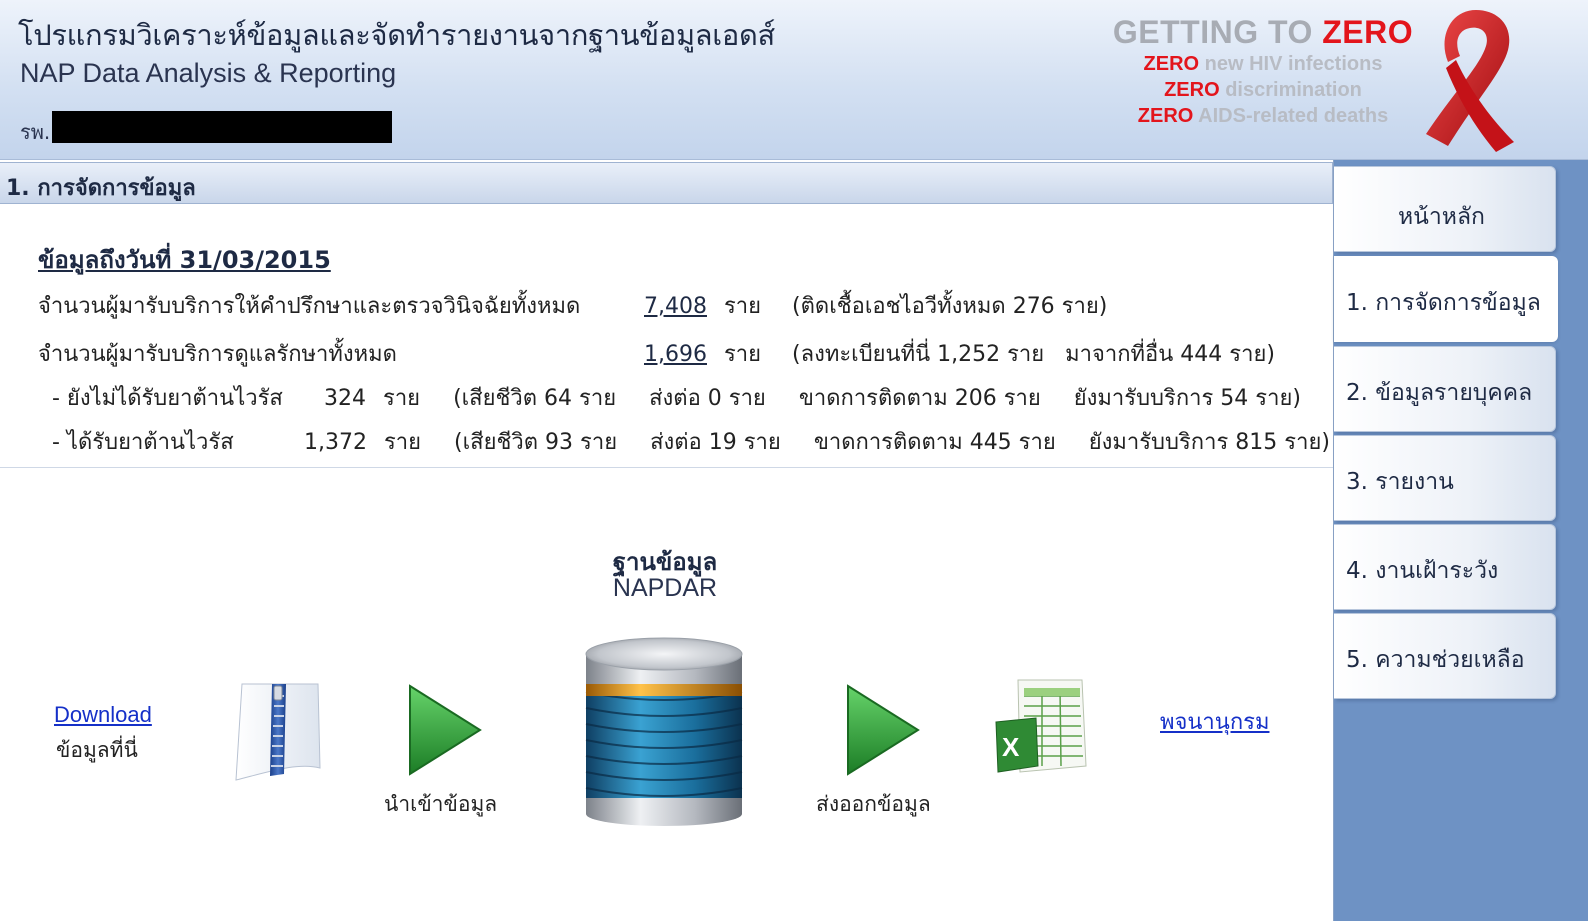 Image resolution: width=1588 pixels, height=921 pixels. Describe the element at coordinates (345, 398) in the screenshot. I see `stat-value: 324` at that location.